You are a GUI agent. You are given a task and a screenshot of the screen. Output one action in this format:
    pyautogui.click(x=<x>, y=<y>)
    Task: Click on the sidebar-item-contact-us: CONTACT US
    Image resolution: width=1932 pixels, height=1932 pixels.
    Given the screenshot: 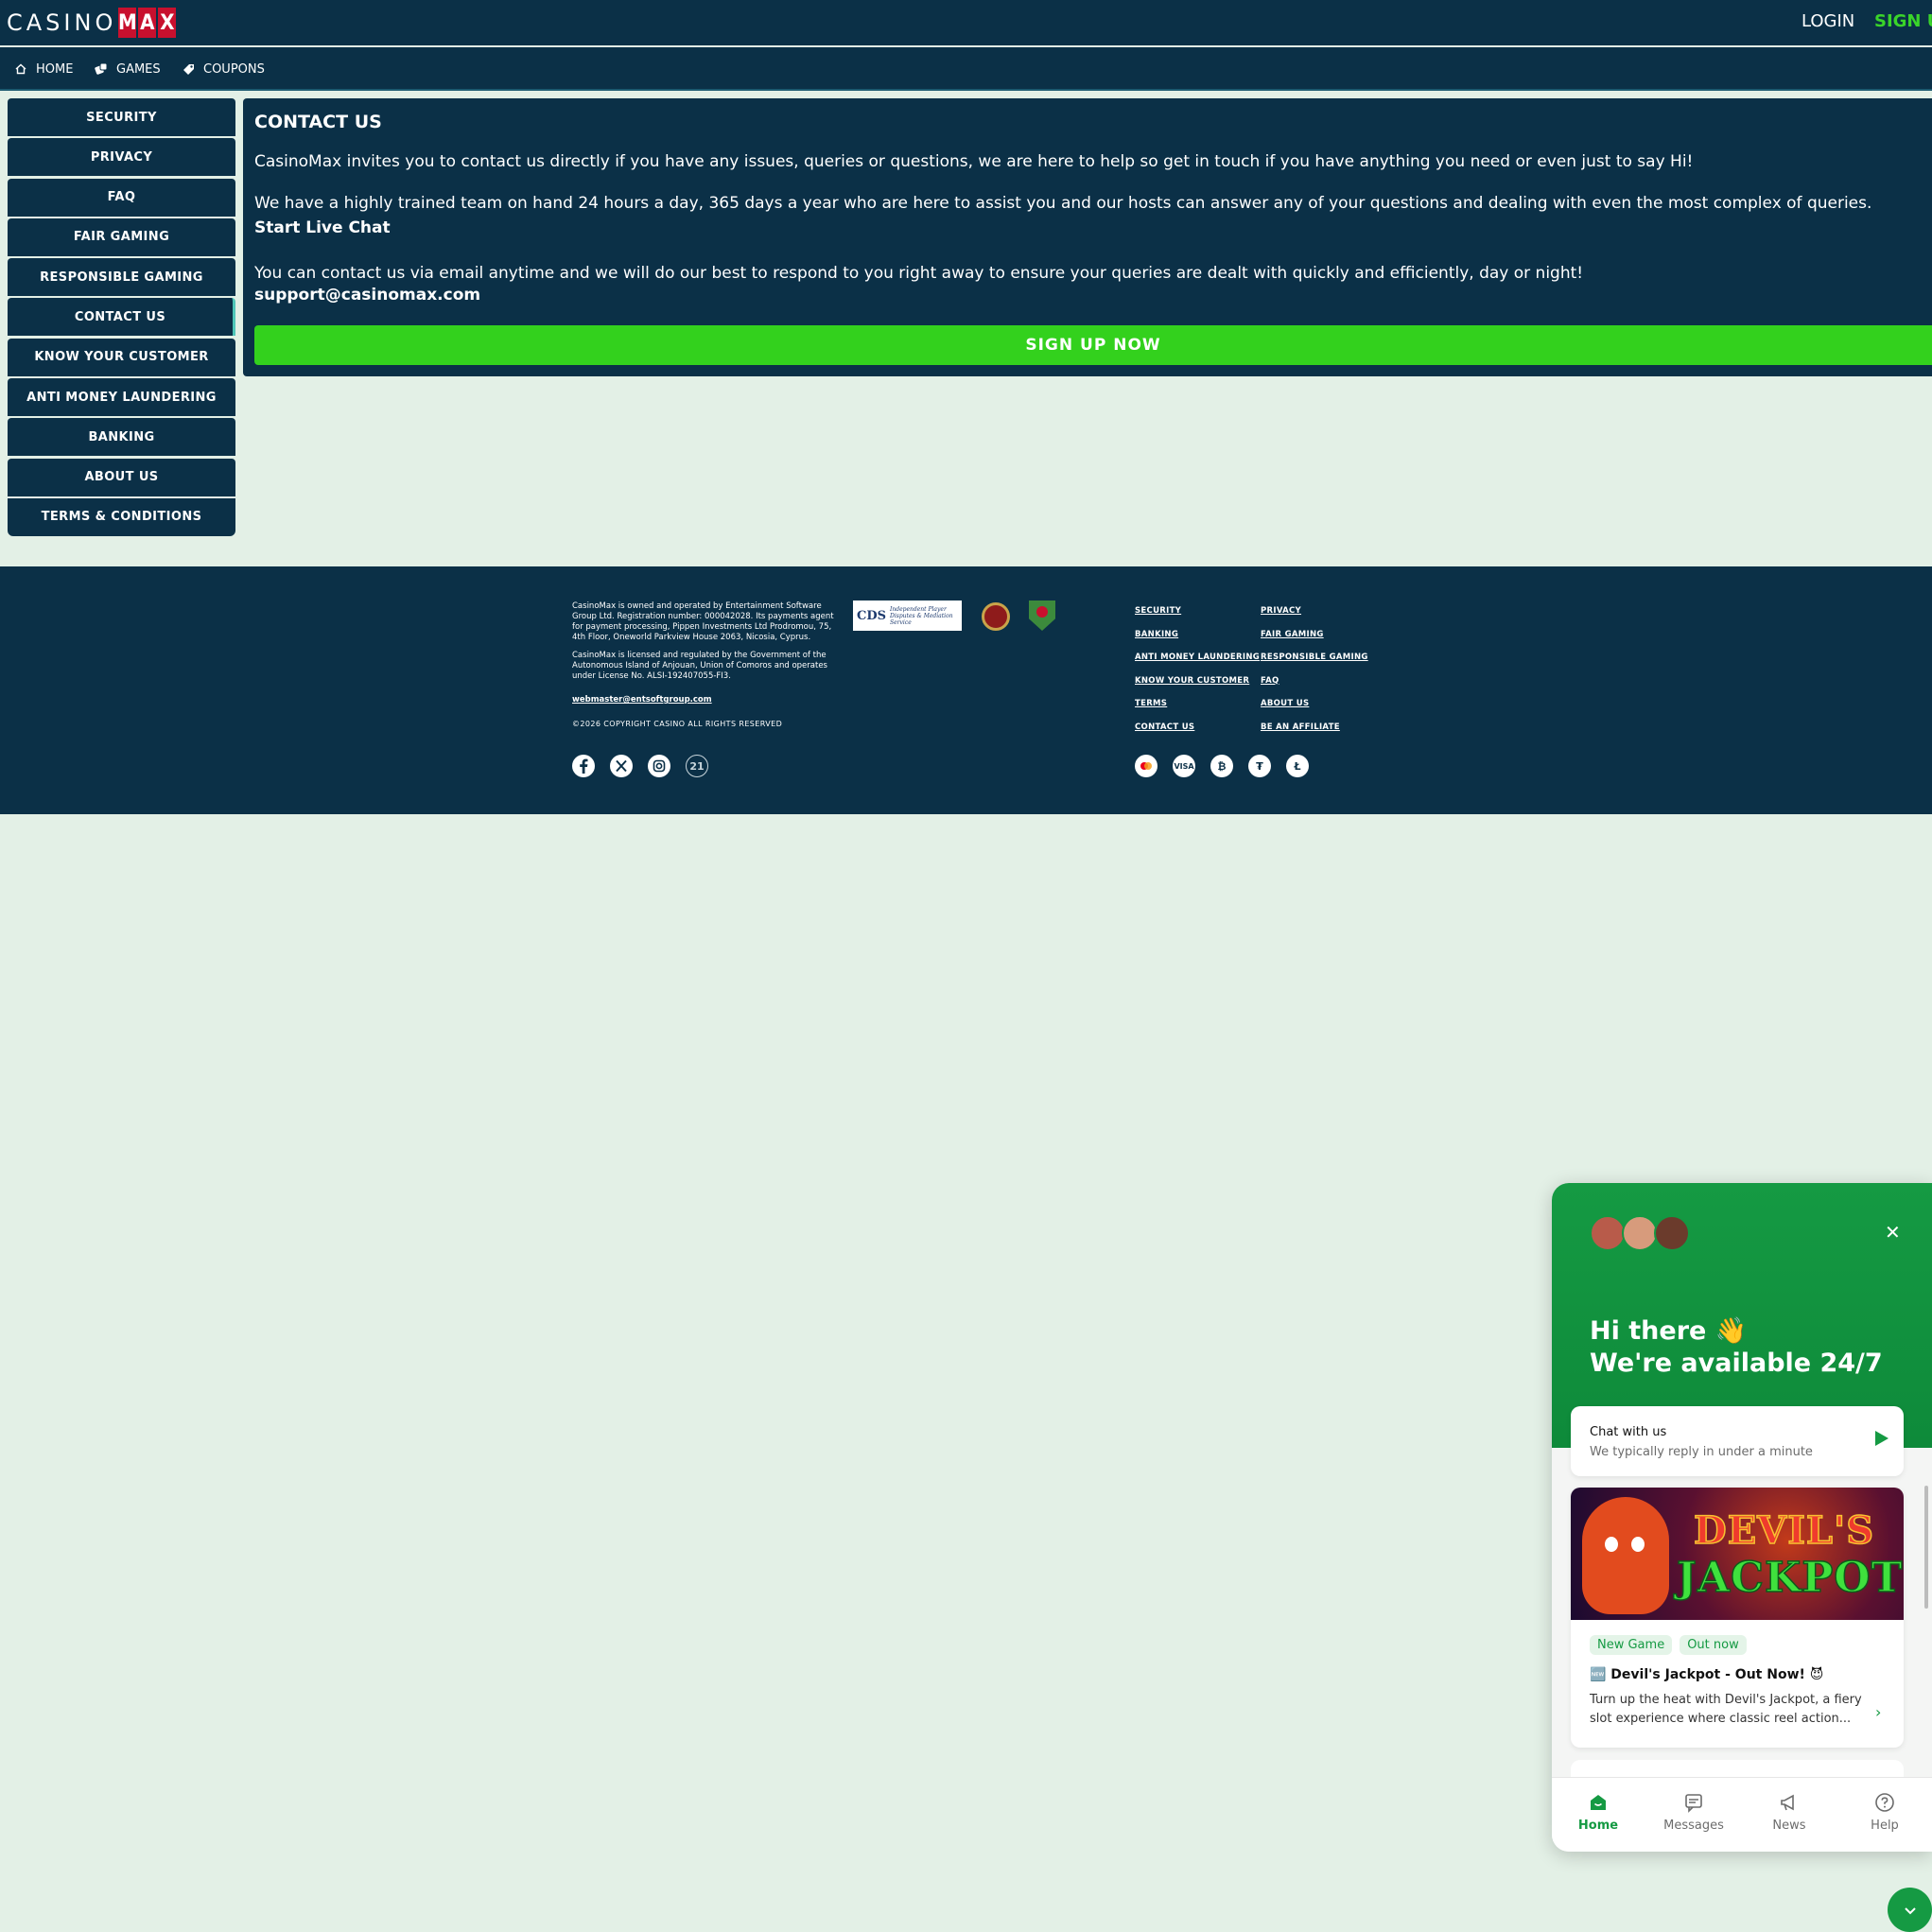 What is the action you would take?
    pyautogui.click(x=121, y=317)
    